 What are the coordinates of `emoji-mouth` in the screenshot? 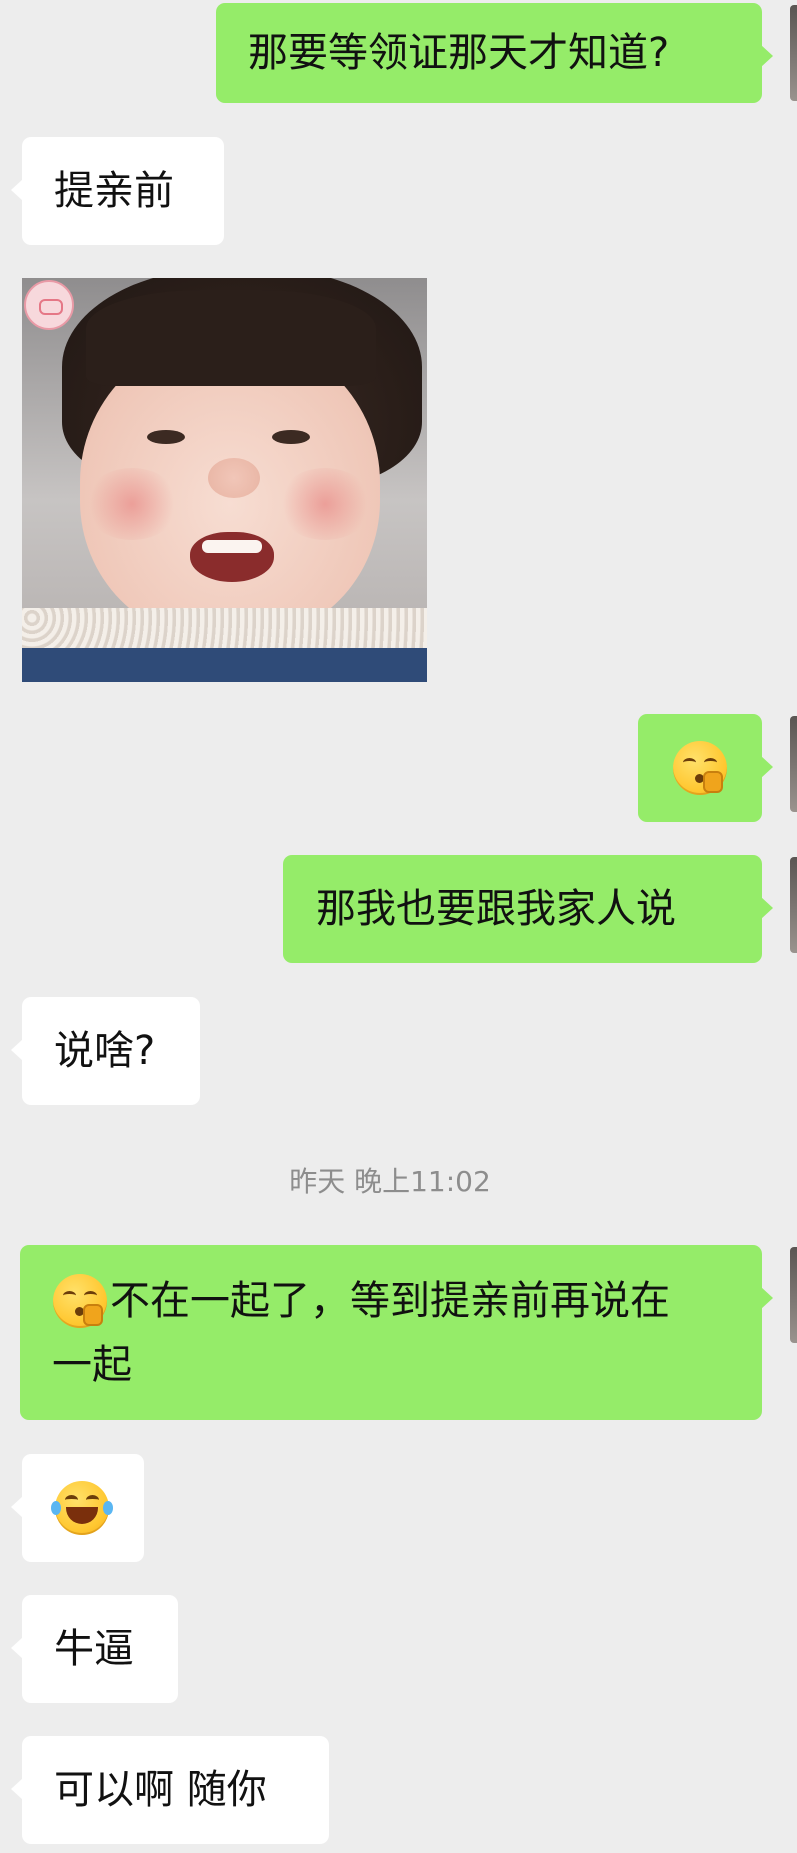 It's located at (82, 1515).